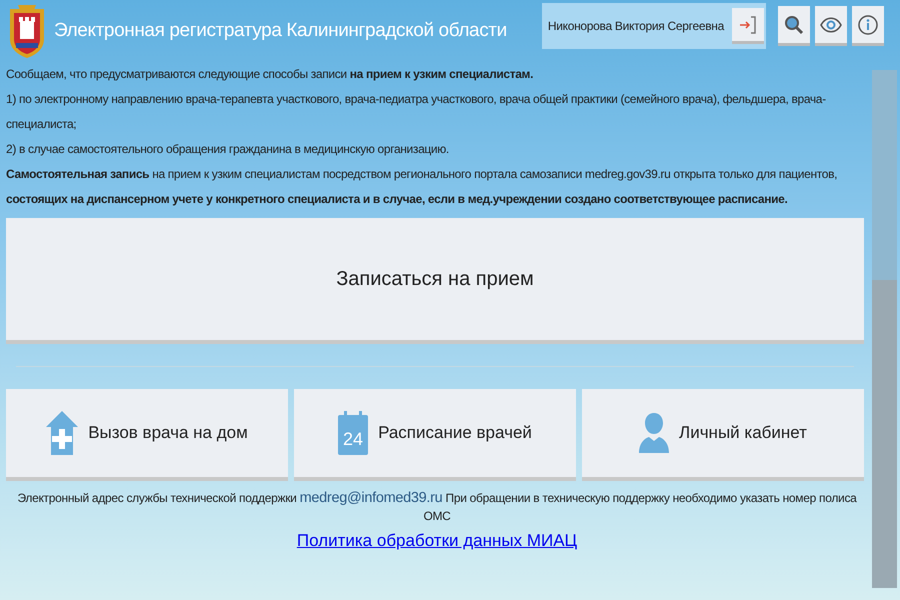 This screenshot has height=600, width=900. Describe the element at coordinates (435, 435) in the screenshot. I see `menu-tile: 24 Расписание врачей` at that location.